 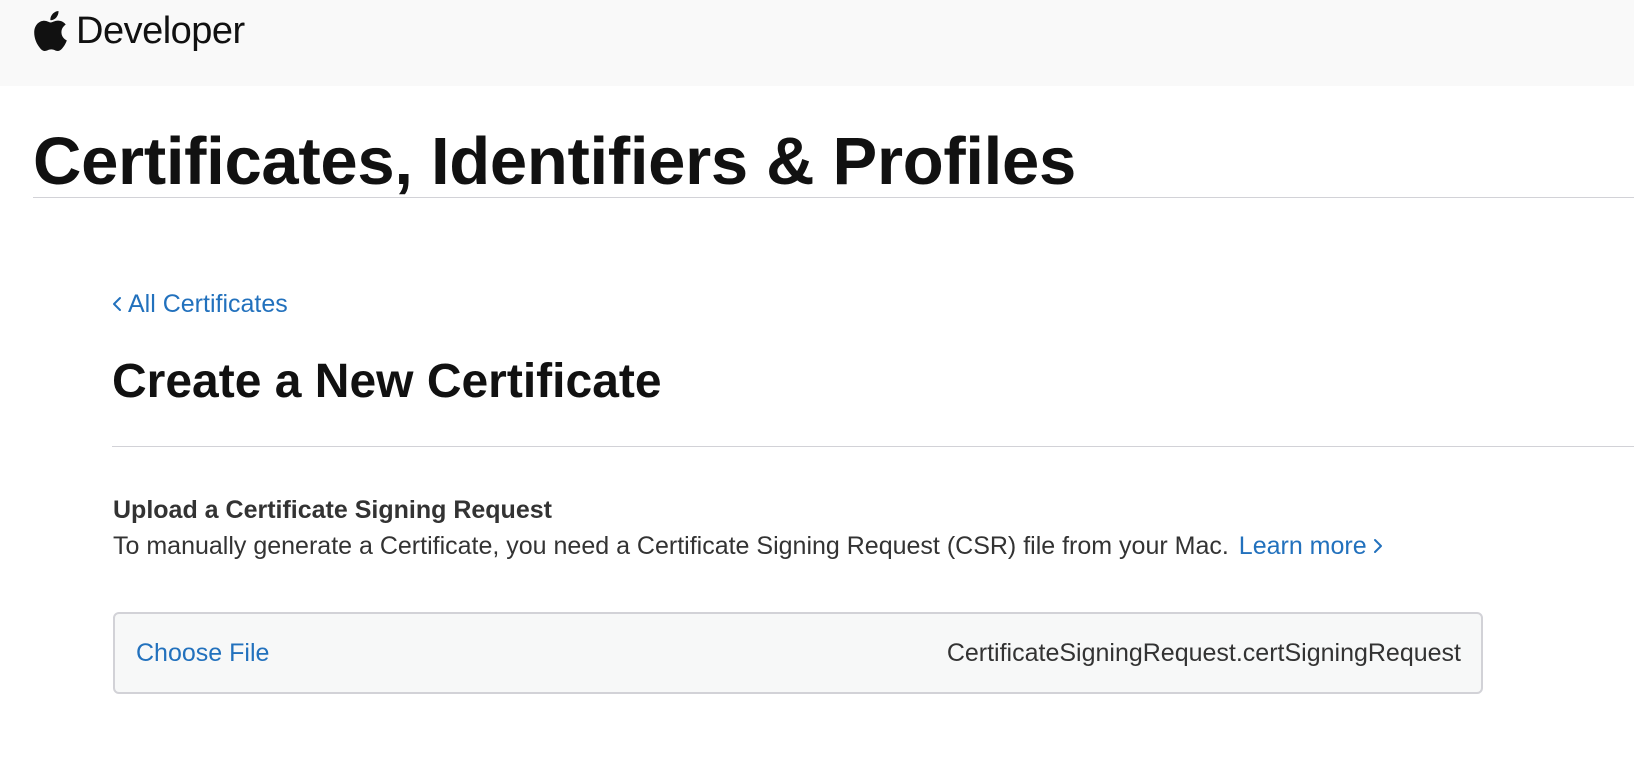 I want to click on section-divider, so click(x=873, y=446).